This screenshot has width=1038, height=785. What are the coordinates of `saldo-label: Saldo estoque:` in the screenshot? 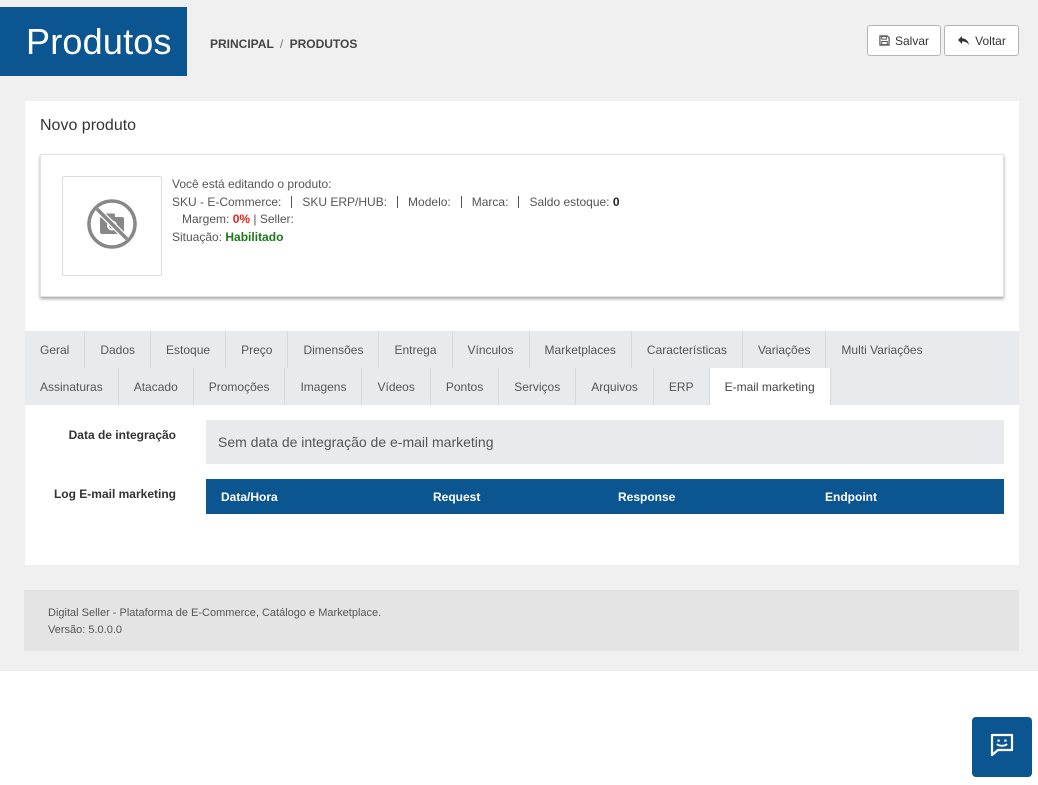 It's located at (569, 201).